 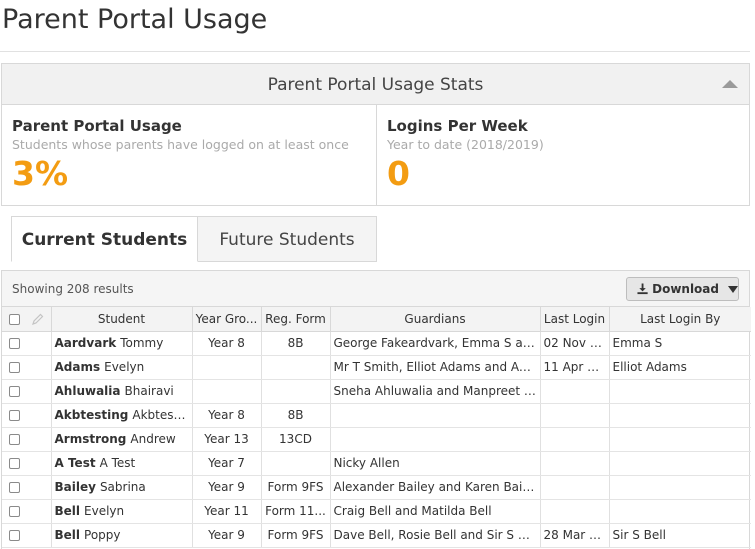 What do you see at coordinates (680, 367) in the screenshot?
I see `last-login-by-cell: Elliot Adams` at bounding box center [680, 367].